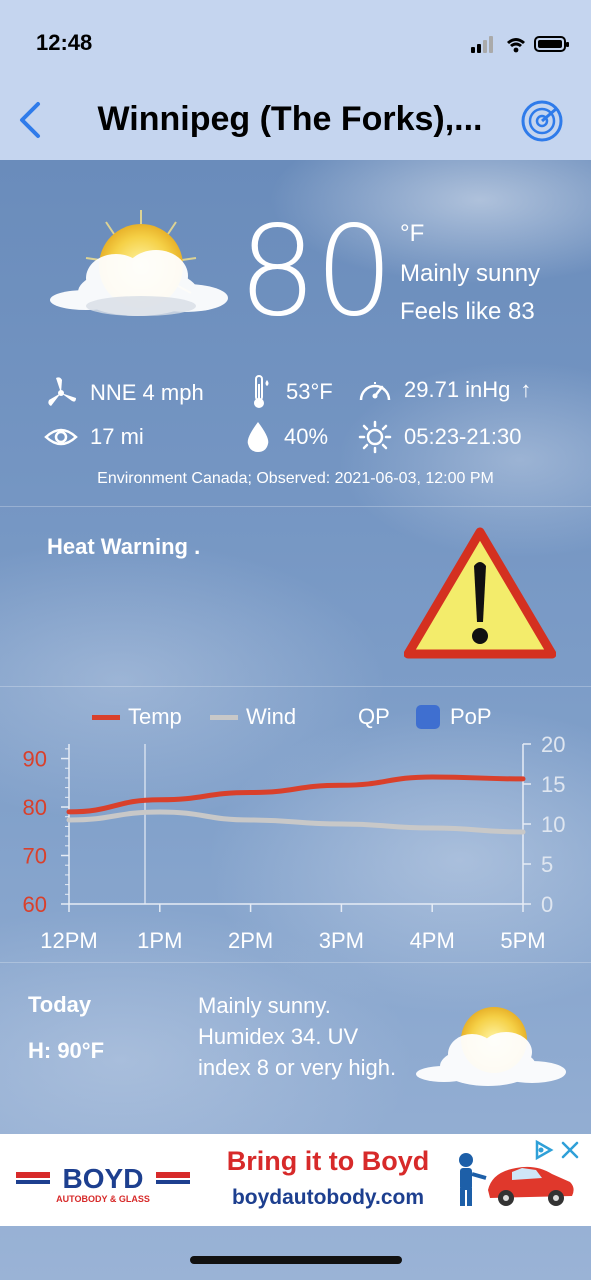  Describe the element at coordinates (117, 436) in the screenshot. I see `visibility-value: 17 mi` at that location.